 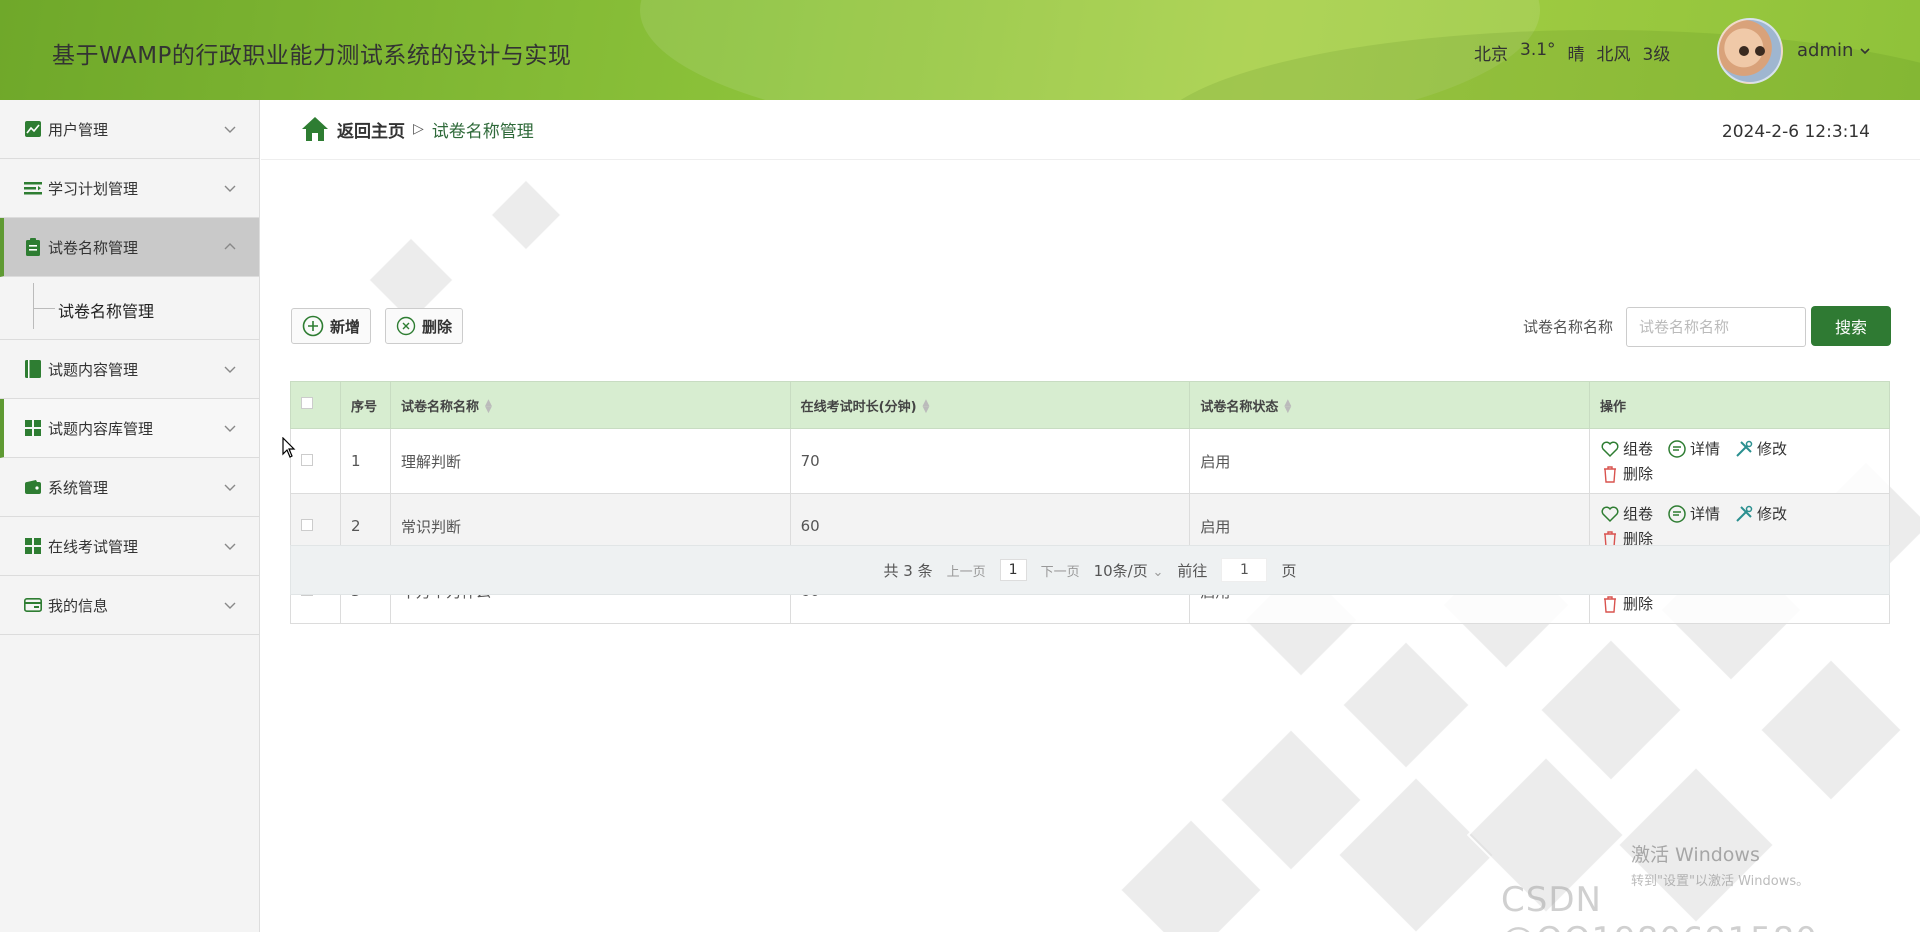 What do you see at coordinates (315, 129) in the screenshot?
I see `home-icon` at bounding box center [315, 129].